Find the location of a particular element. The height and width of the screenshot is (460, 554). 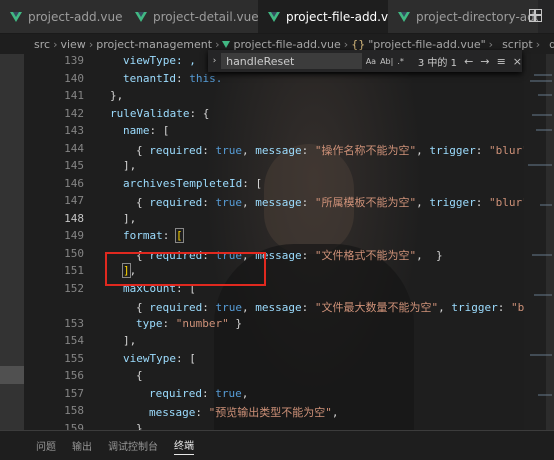

line-number: 152 is located at coordinates (74, 288).